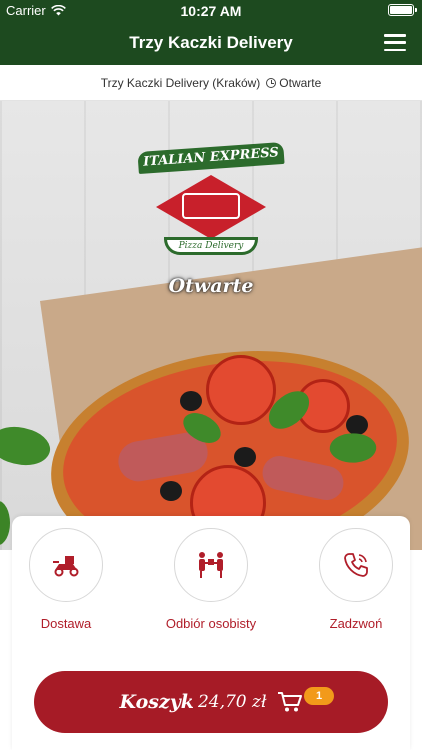 This screenshot has width=422, height=750. I want to click on call-button: Zadzwoń, so click(356, 579).